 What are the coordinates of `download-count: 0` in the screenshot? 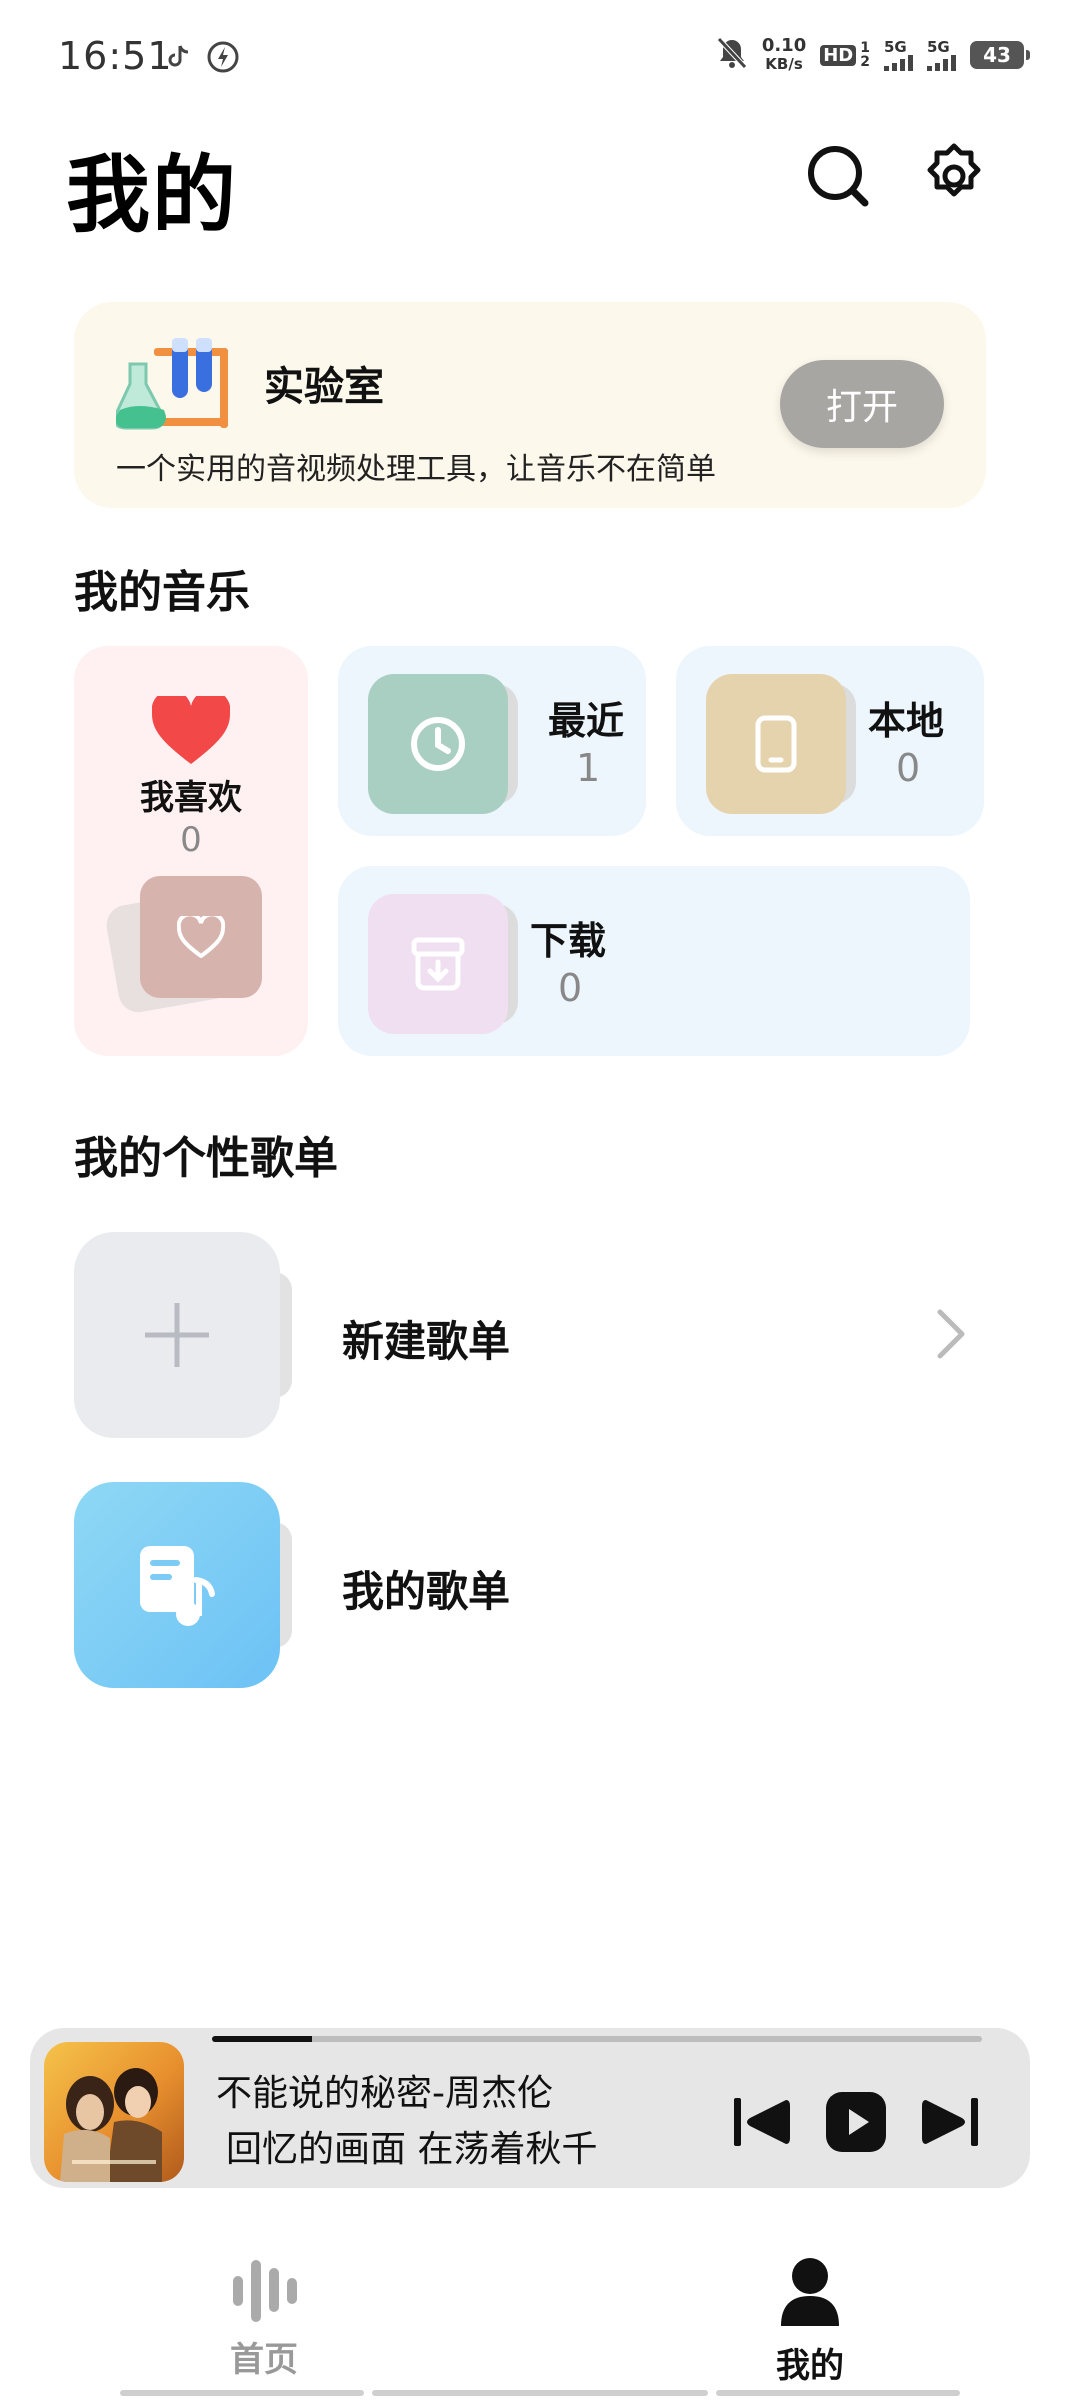 It's located at (570, 988).